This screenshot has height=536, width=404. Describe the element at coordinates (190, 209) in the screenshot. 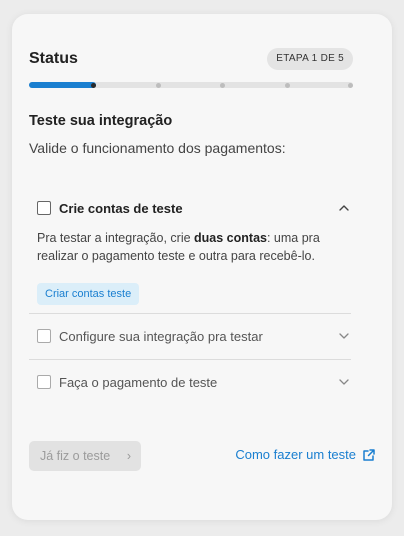

I see `accordion-header-create-accounts: Crie contas de teste` at that location.